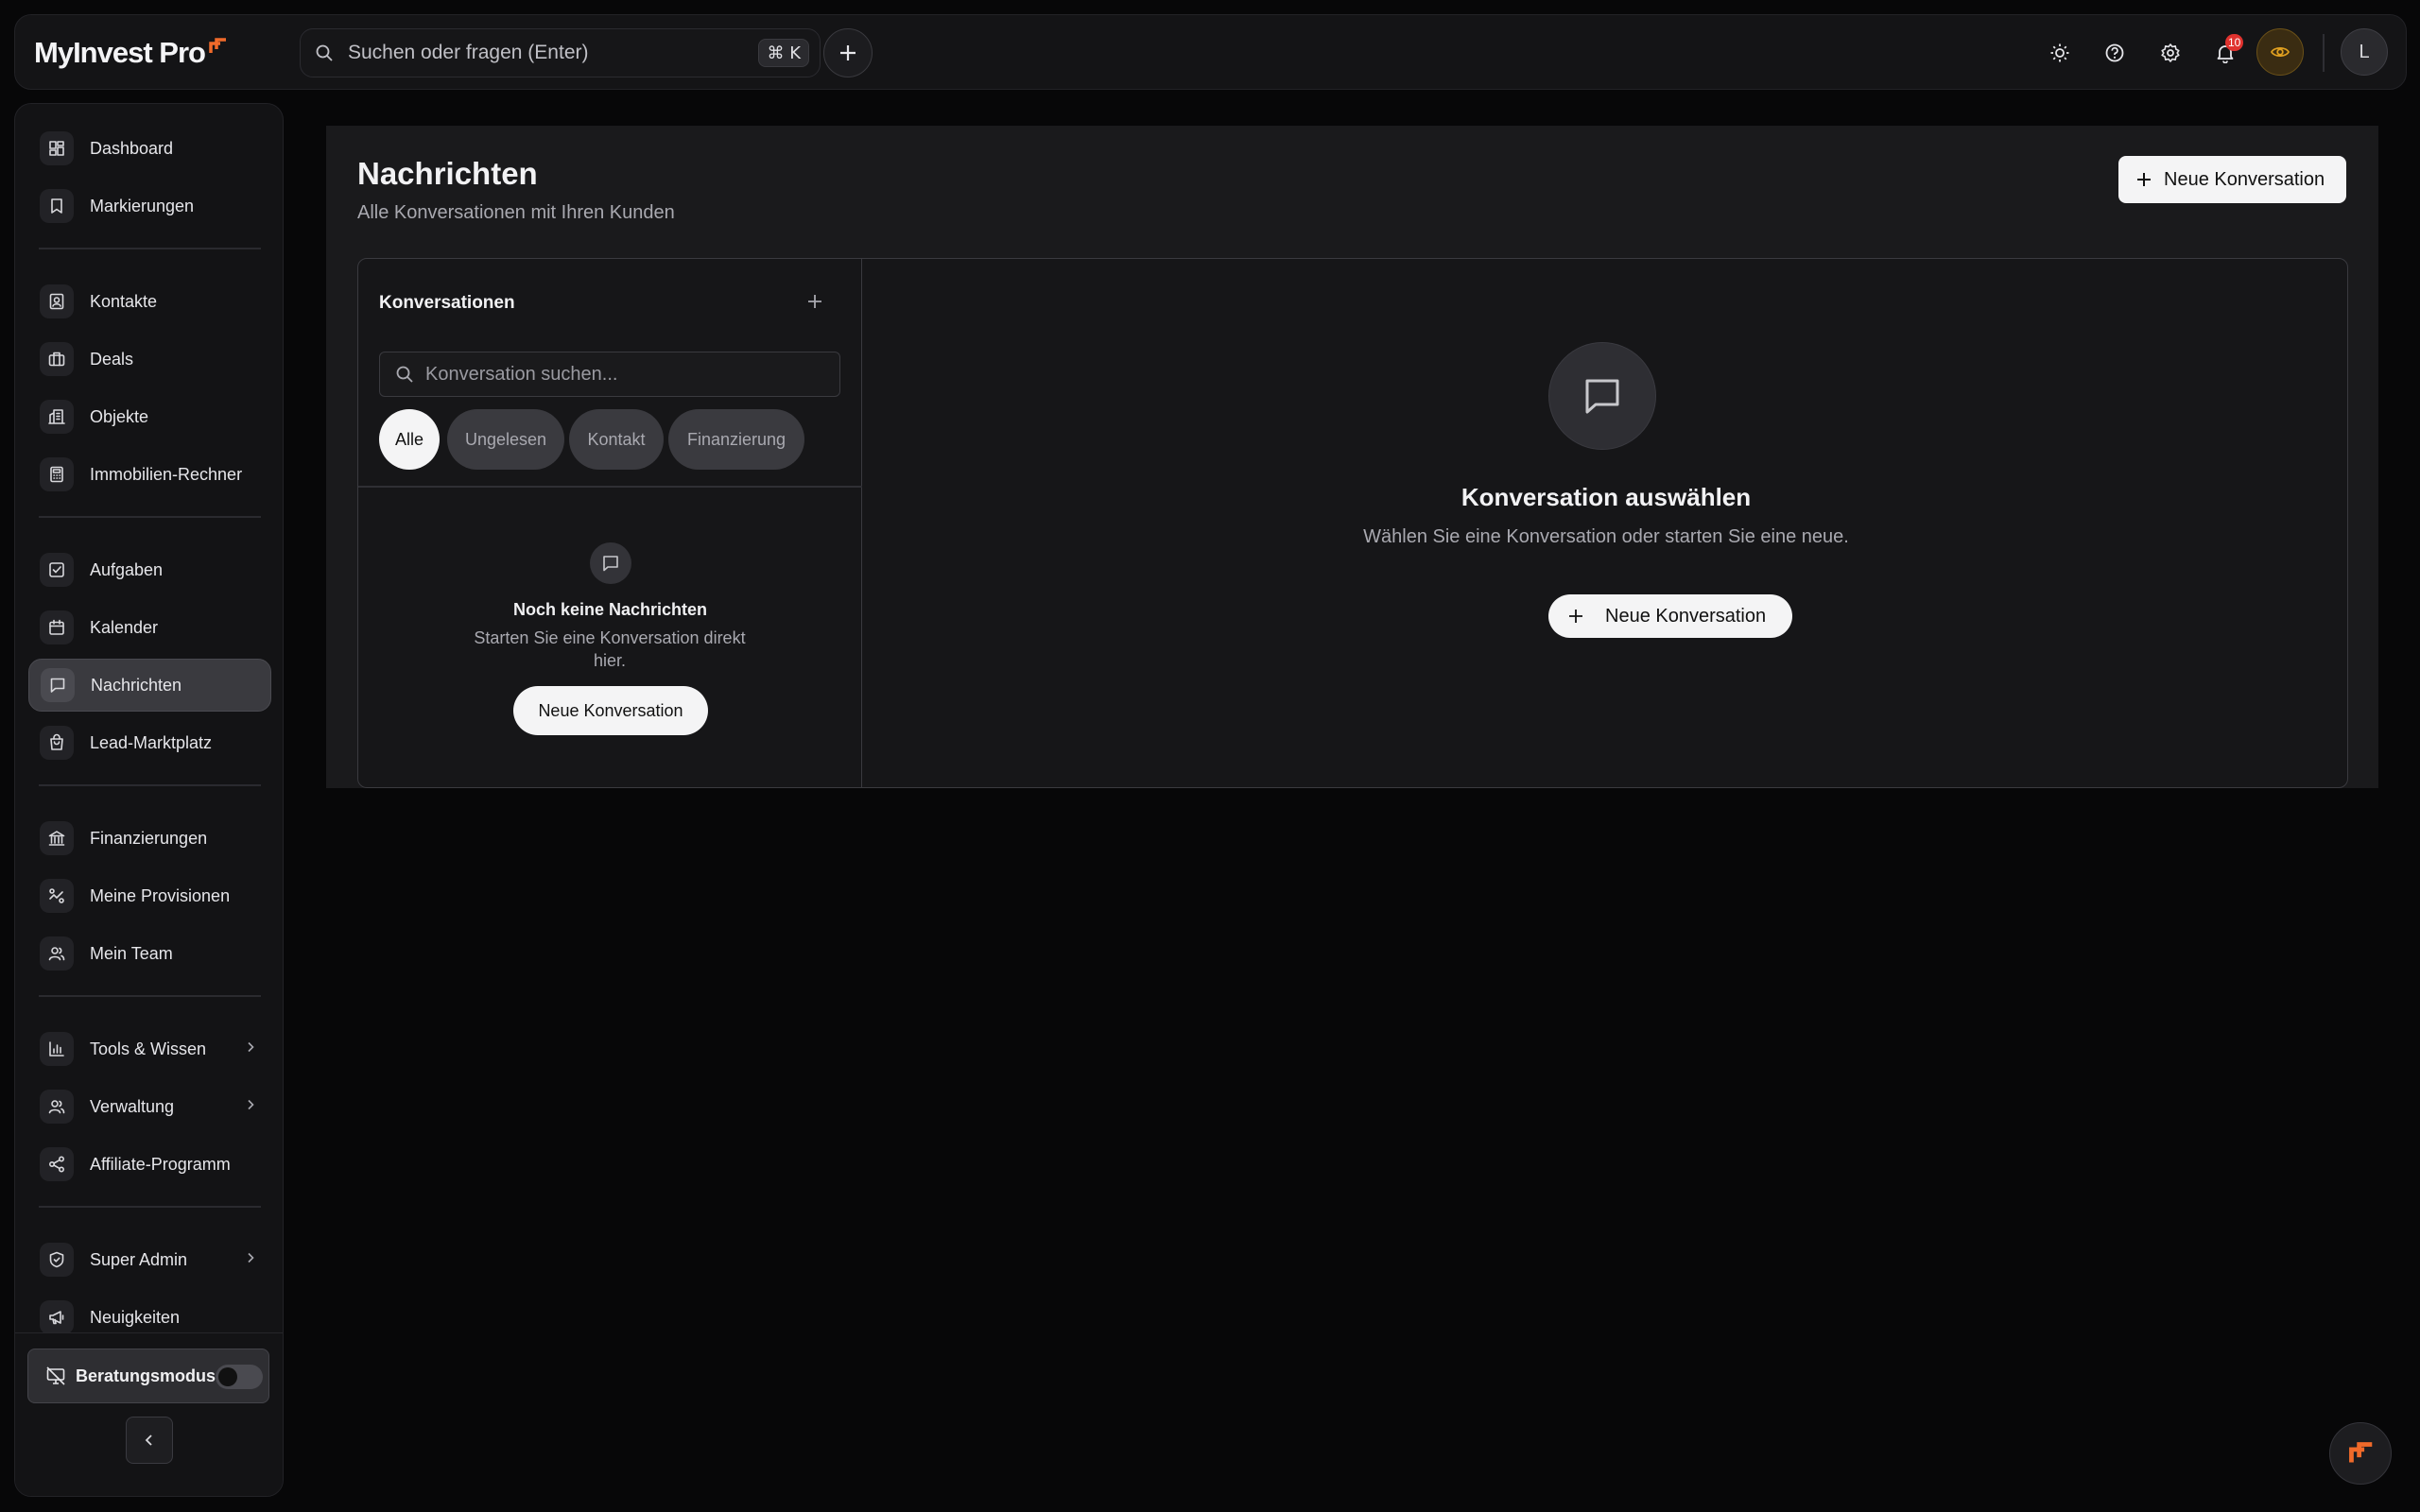 The width and height of the screenshot is (2420, 1512). I want to click on filter-chip-alle: Alle, so click(409, 439).